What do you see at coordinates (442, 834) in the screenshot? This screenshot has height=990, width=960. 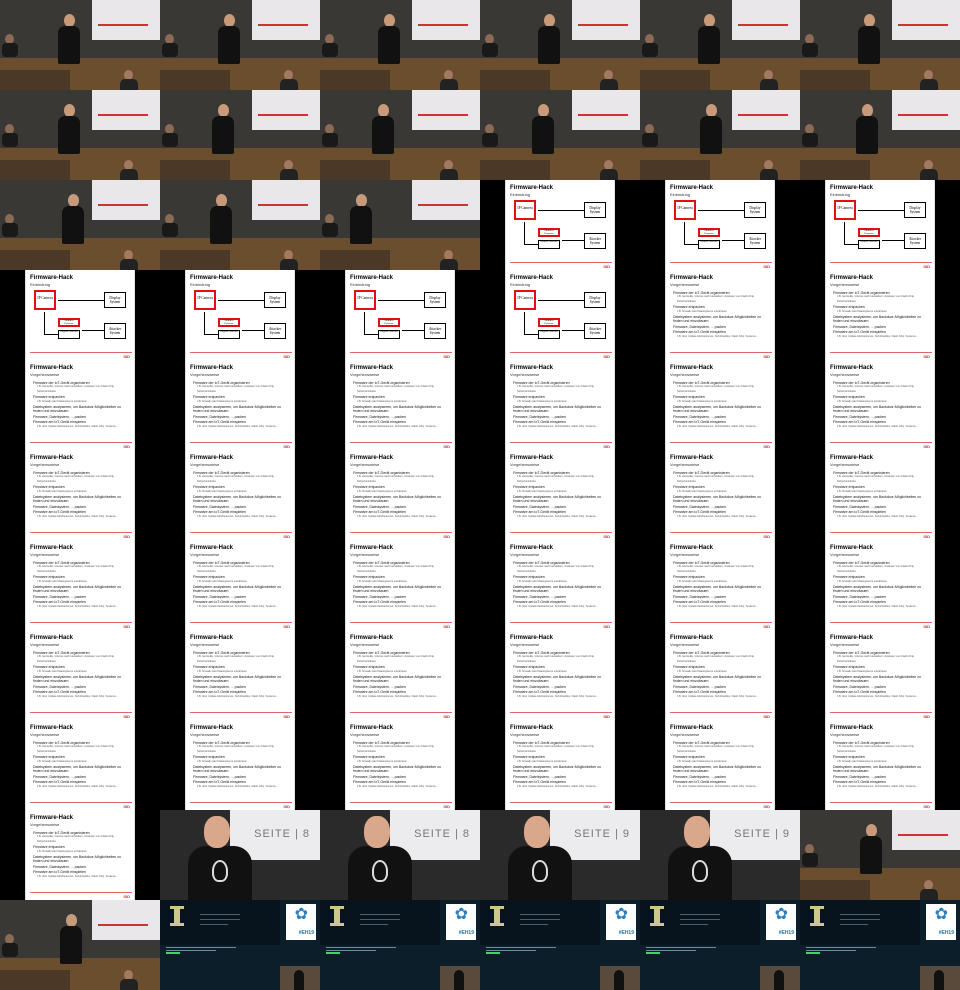 I see `slide-page-label: SEITE | 8` at bounding box center [442, 834].